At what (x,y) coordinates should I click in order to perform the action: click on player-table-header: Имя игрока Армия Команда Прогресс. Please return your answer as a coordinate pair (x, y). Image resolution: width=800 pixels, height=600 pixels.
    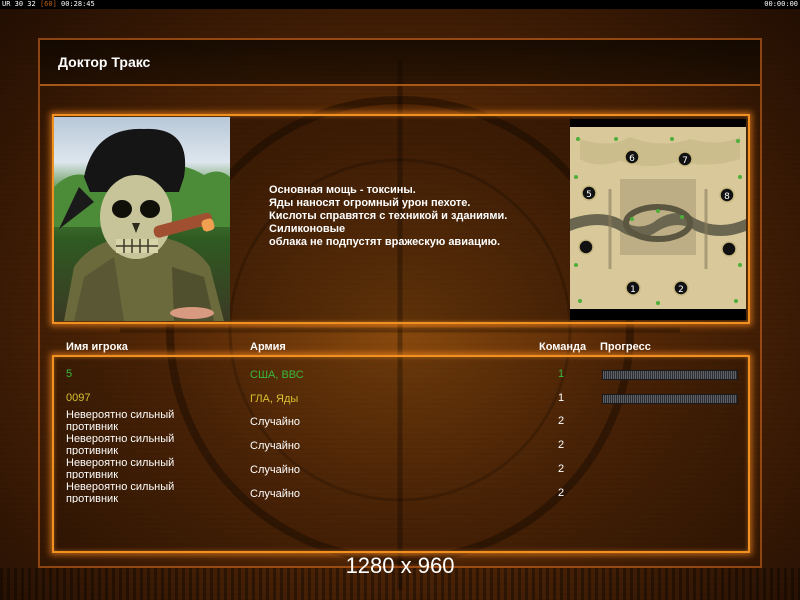
    Looking at the image, I should click on (400, 348).